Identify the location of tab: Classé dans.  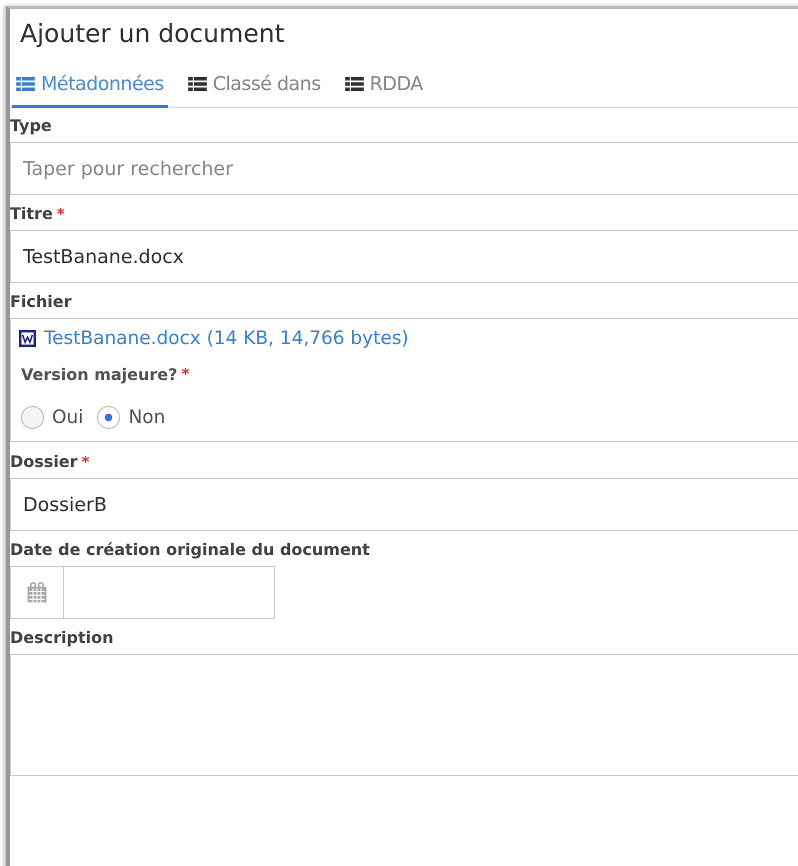
(254, 86).